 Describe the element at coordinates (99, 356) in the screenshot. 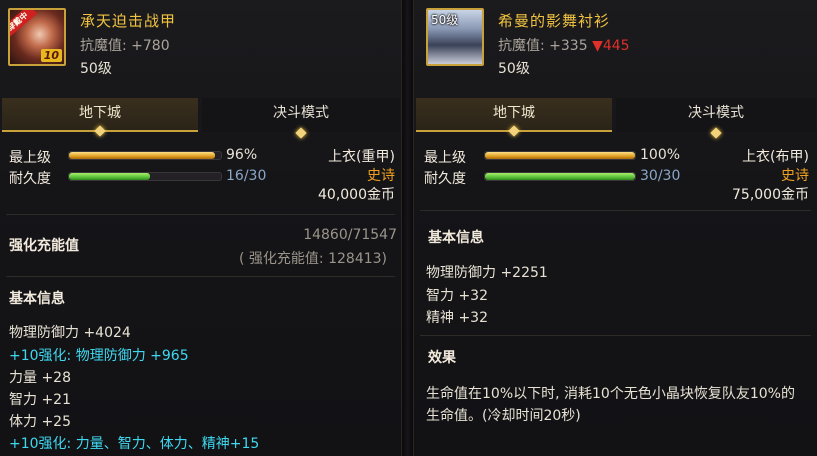

I see `stat-line-enhance: +10强化: 物理防御力 +965` at that location.